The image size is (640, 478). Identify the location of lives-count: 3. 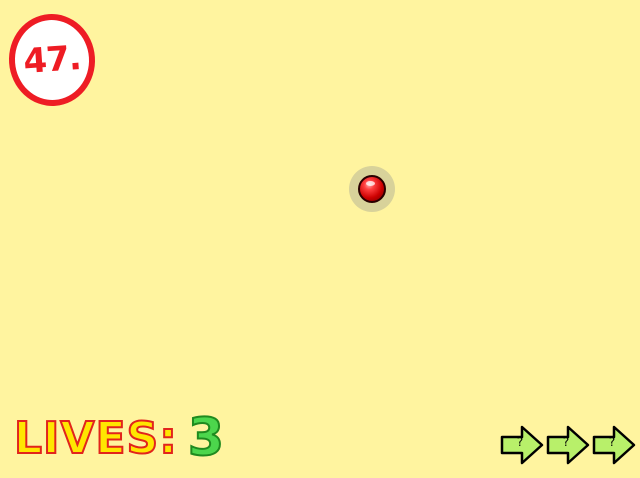
(206, 438).